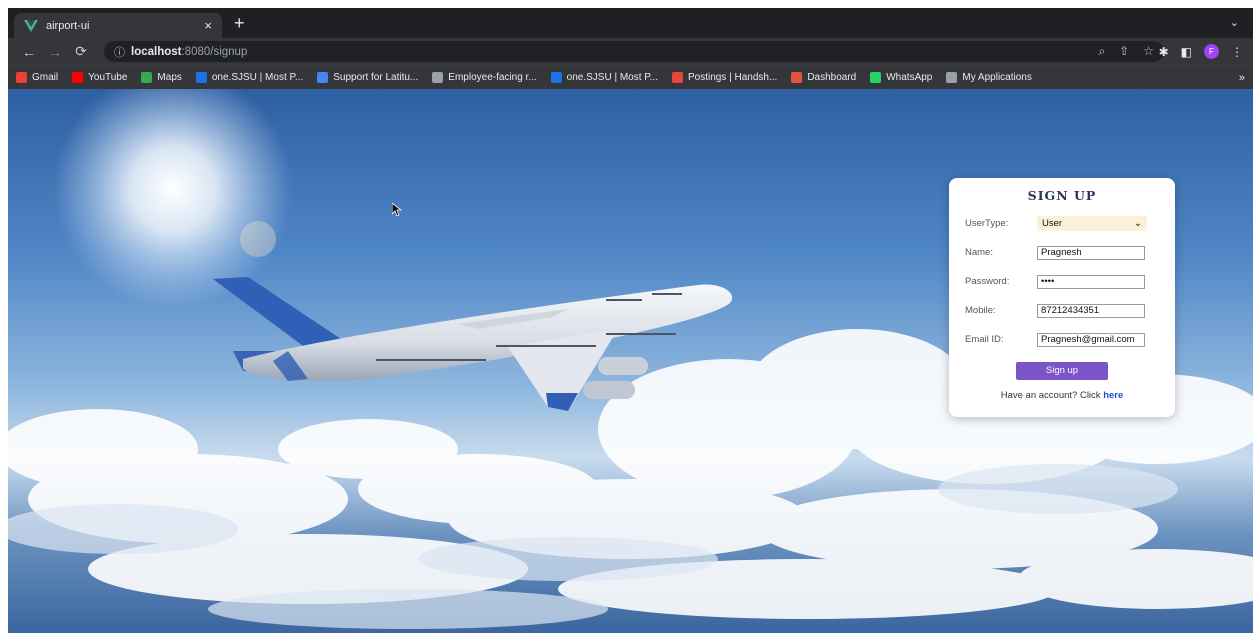 This screenshot has height=633, width=1253. What do you see at coordinates (29, 52) in the screenshot?
I see `back-icon: ←` at bounding box center [29, 52].